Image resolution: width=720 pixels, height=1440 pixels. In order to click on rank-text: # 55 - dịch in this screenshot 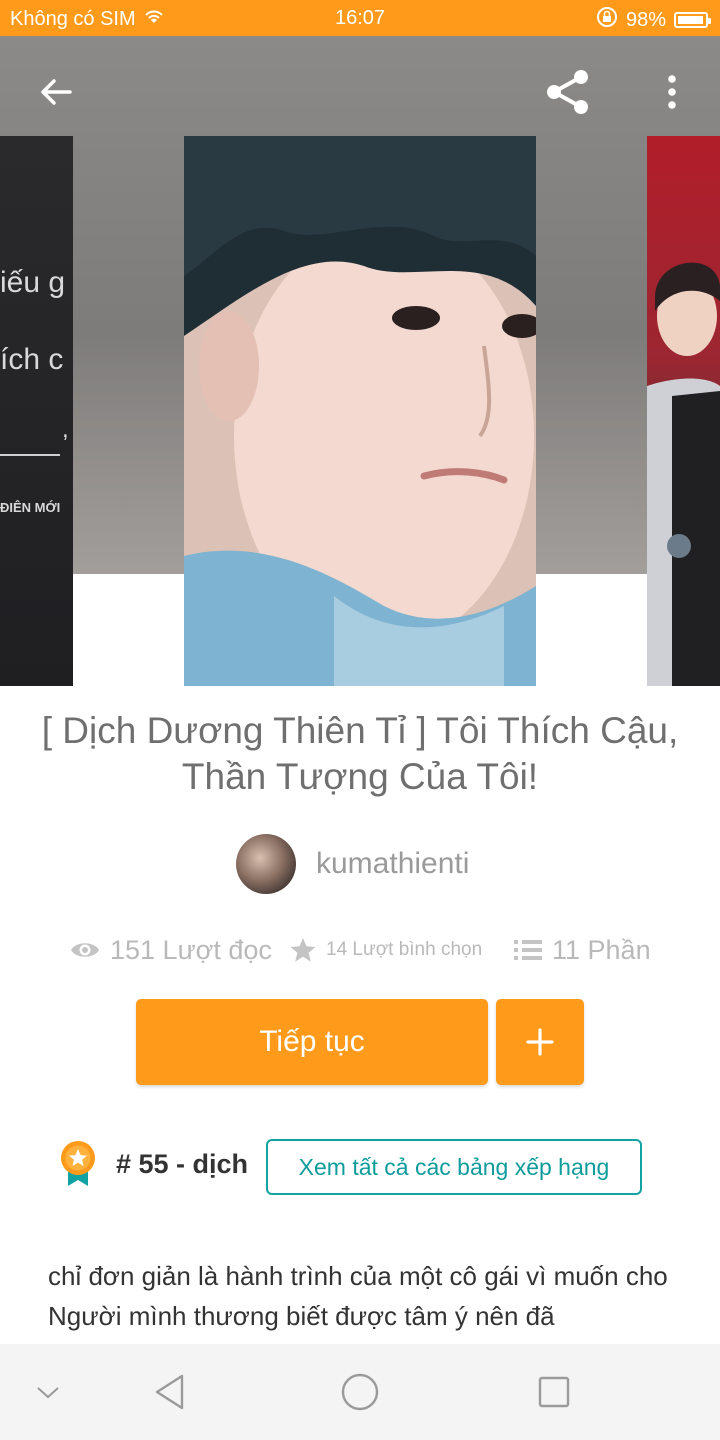, I will do `click(182, 1163)`.